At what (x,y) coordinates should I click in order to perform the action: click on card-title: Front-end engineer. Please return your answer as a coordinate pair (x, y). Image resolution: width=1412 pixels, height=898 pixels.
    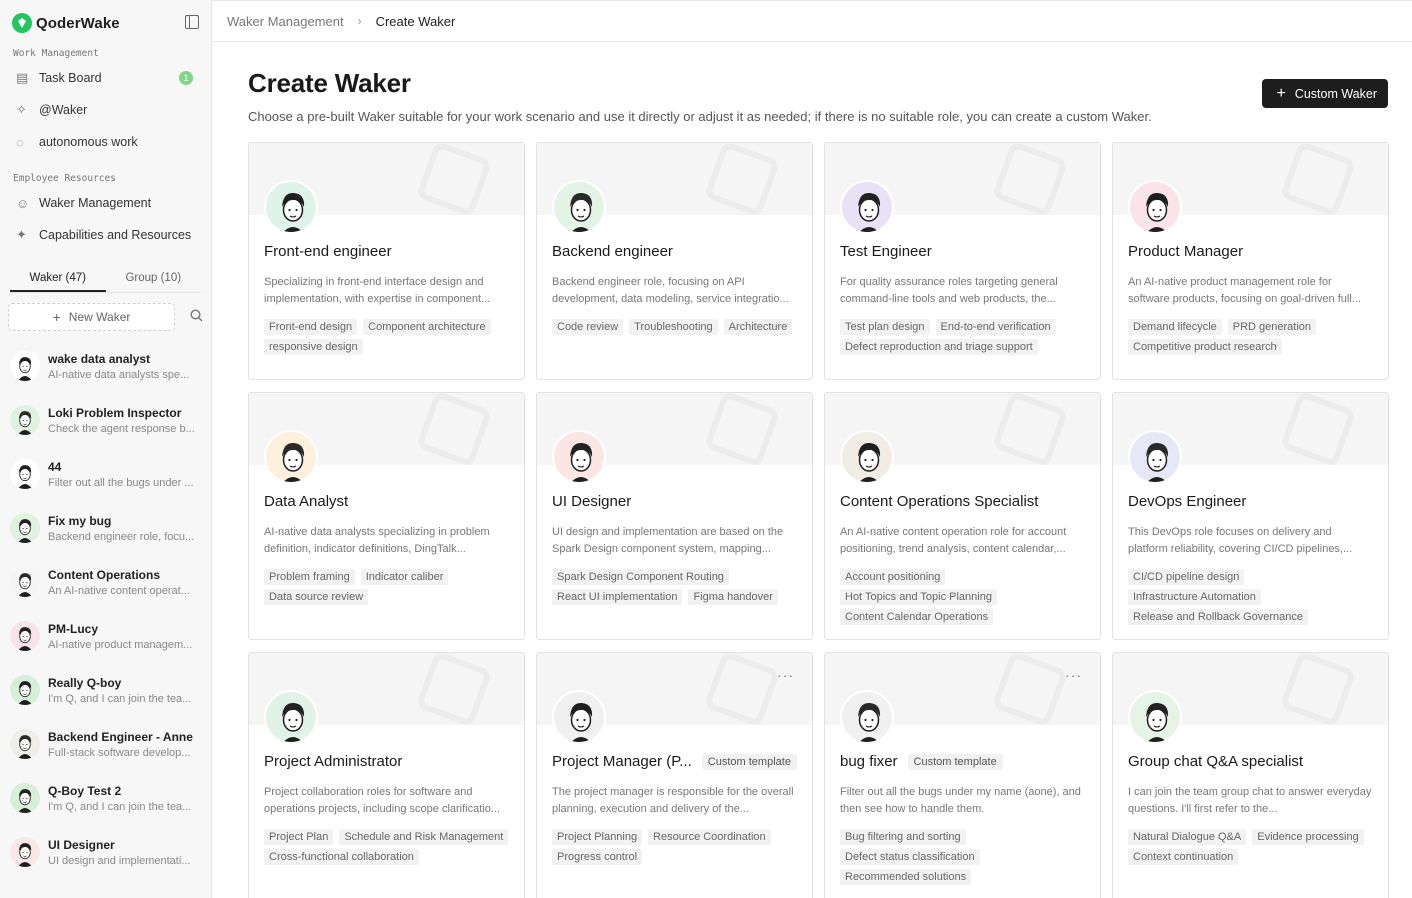
    Looking at the image, I should click on (328, 251).